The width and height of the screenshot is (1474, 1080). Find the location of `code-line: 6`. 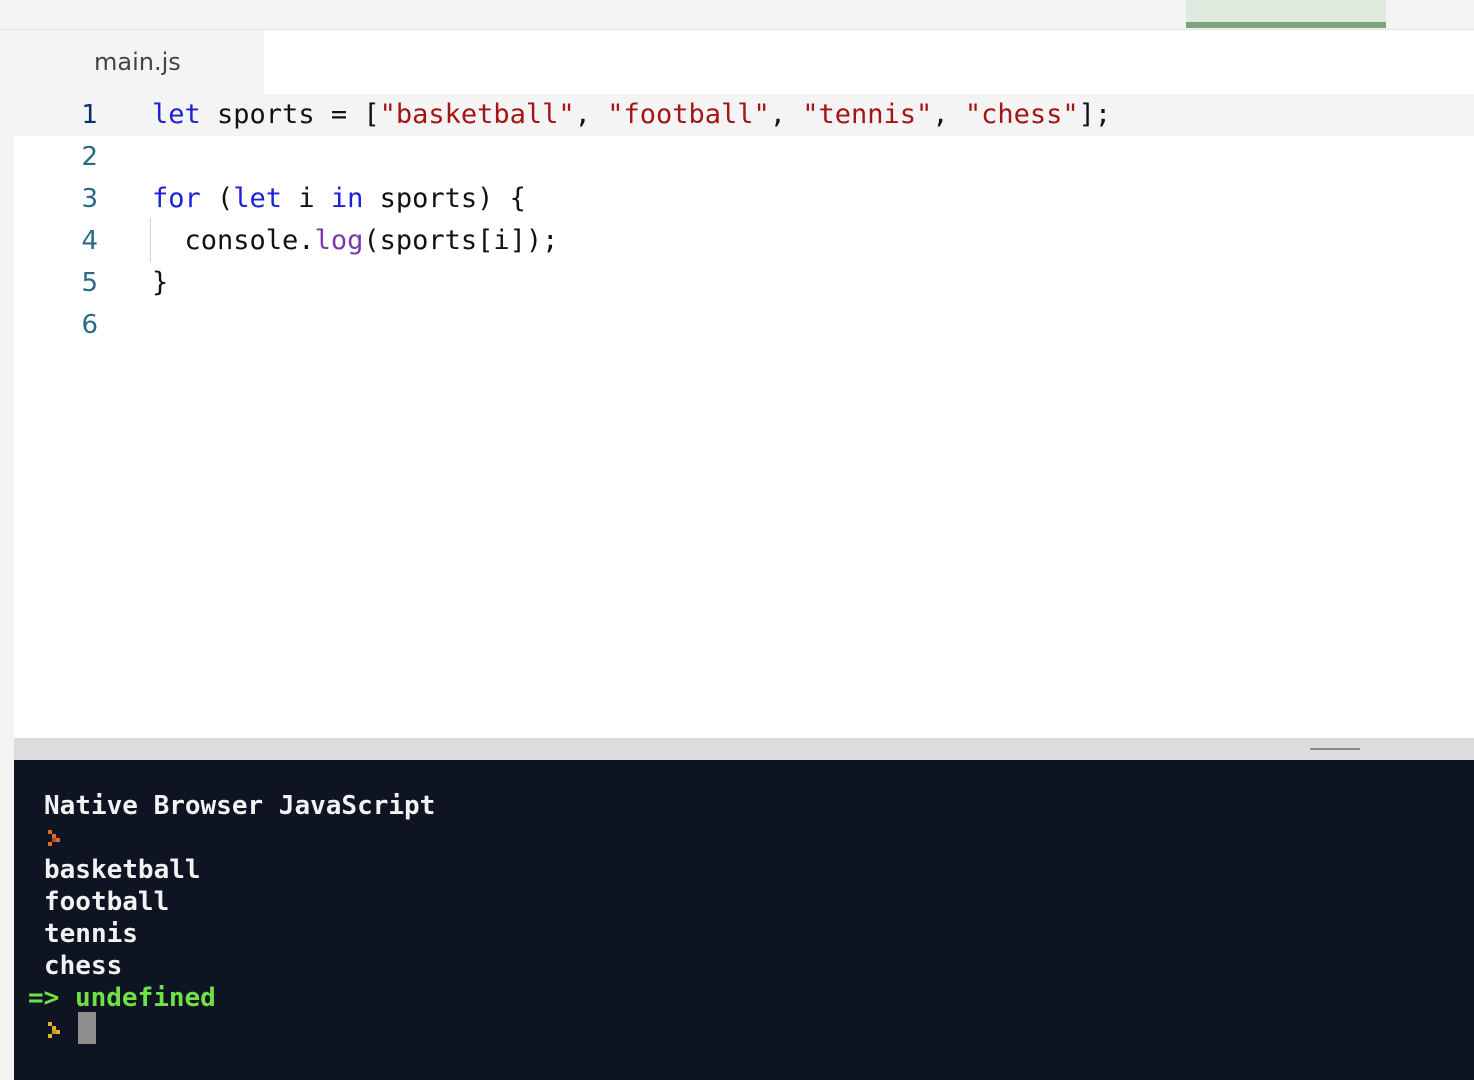

code-line: 6 is located at coordinates (744, 325).